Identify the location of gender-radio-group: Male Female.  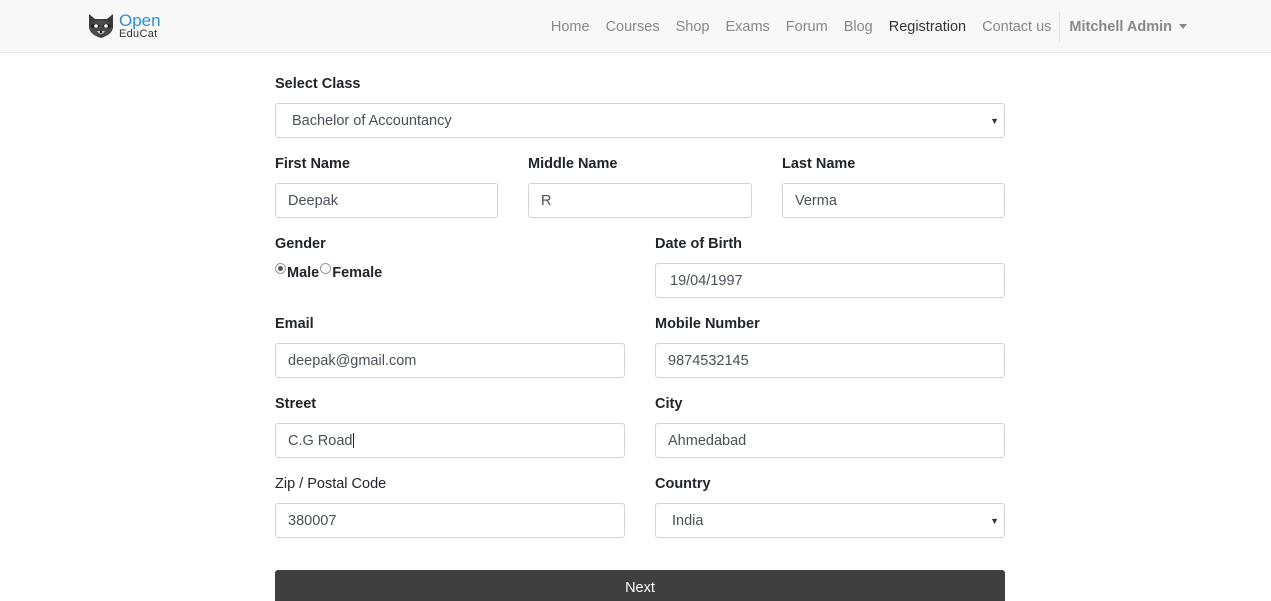
(328, 272).